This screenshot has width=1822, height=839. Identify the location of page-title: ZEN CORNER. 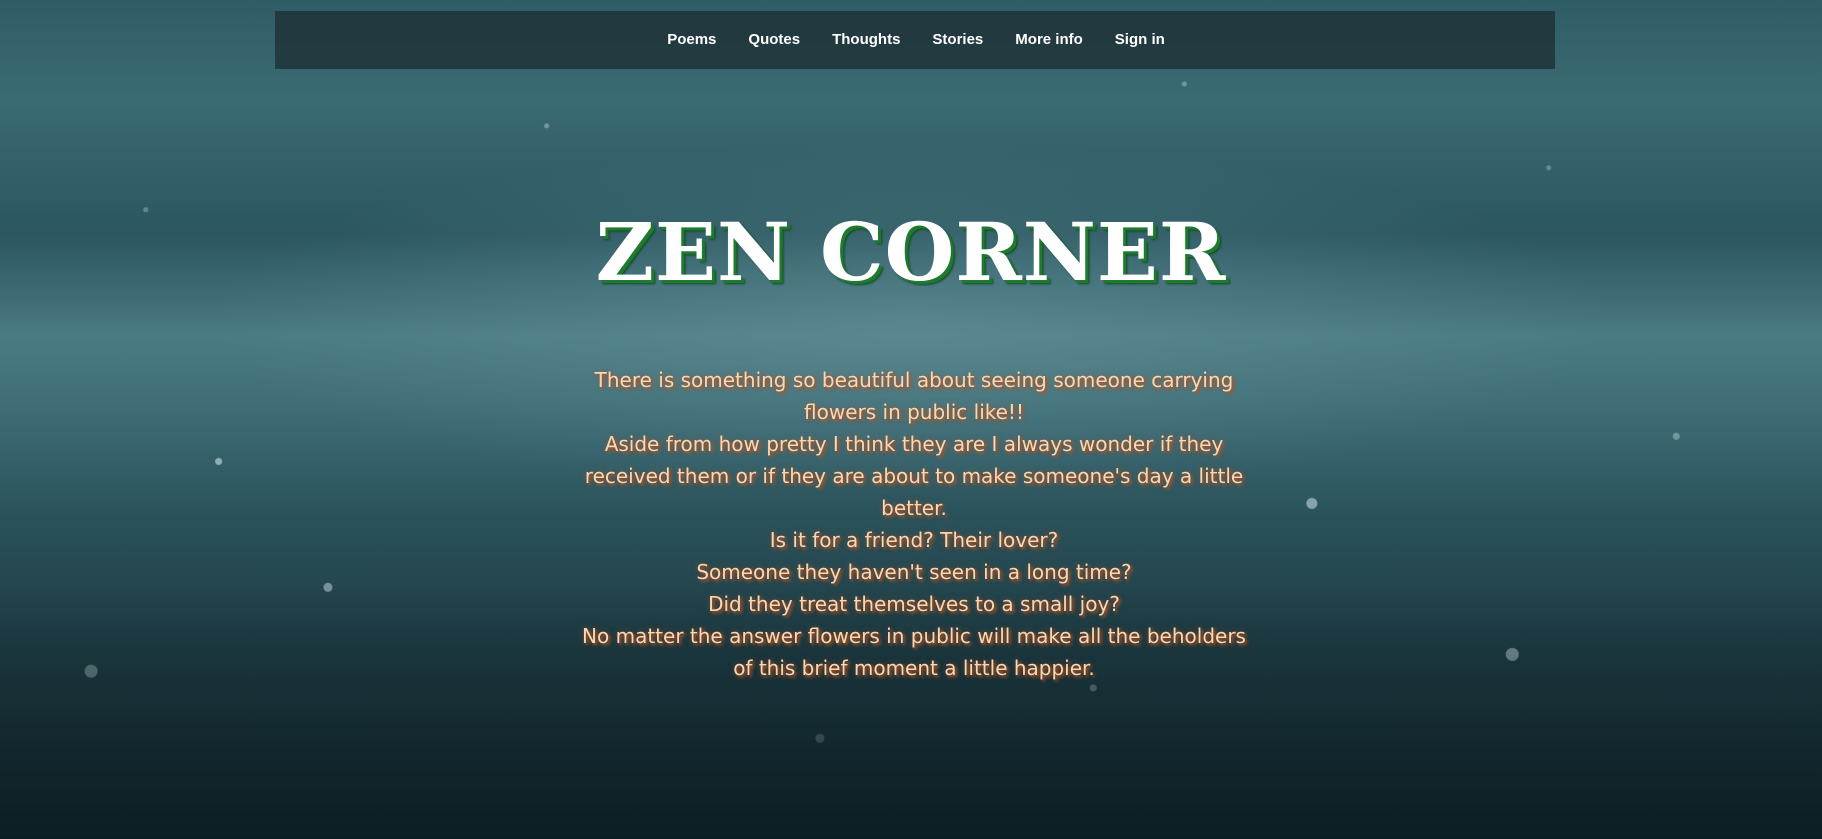
(911, 252).